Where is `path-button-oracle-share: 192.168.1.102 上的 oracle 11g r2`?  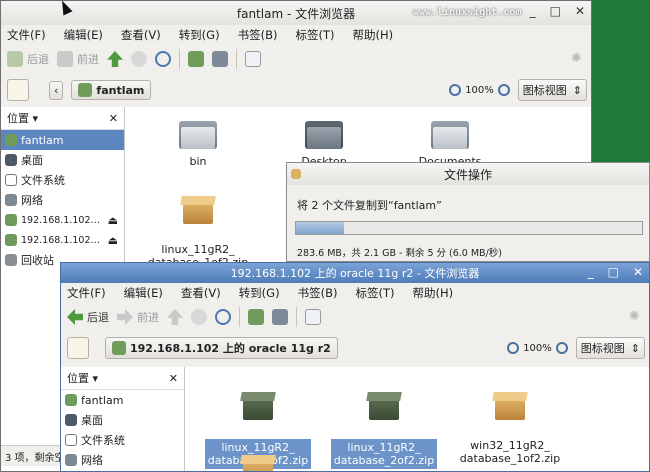
path-button-oracle-share: 192.168.1.102 上的 oracle 11g r2 is located at coordinates (221, 348).